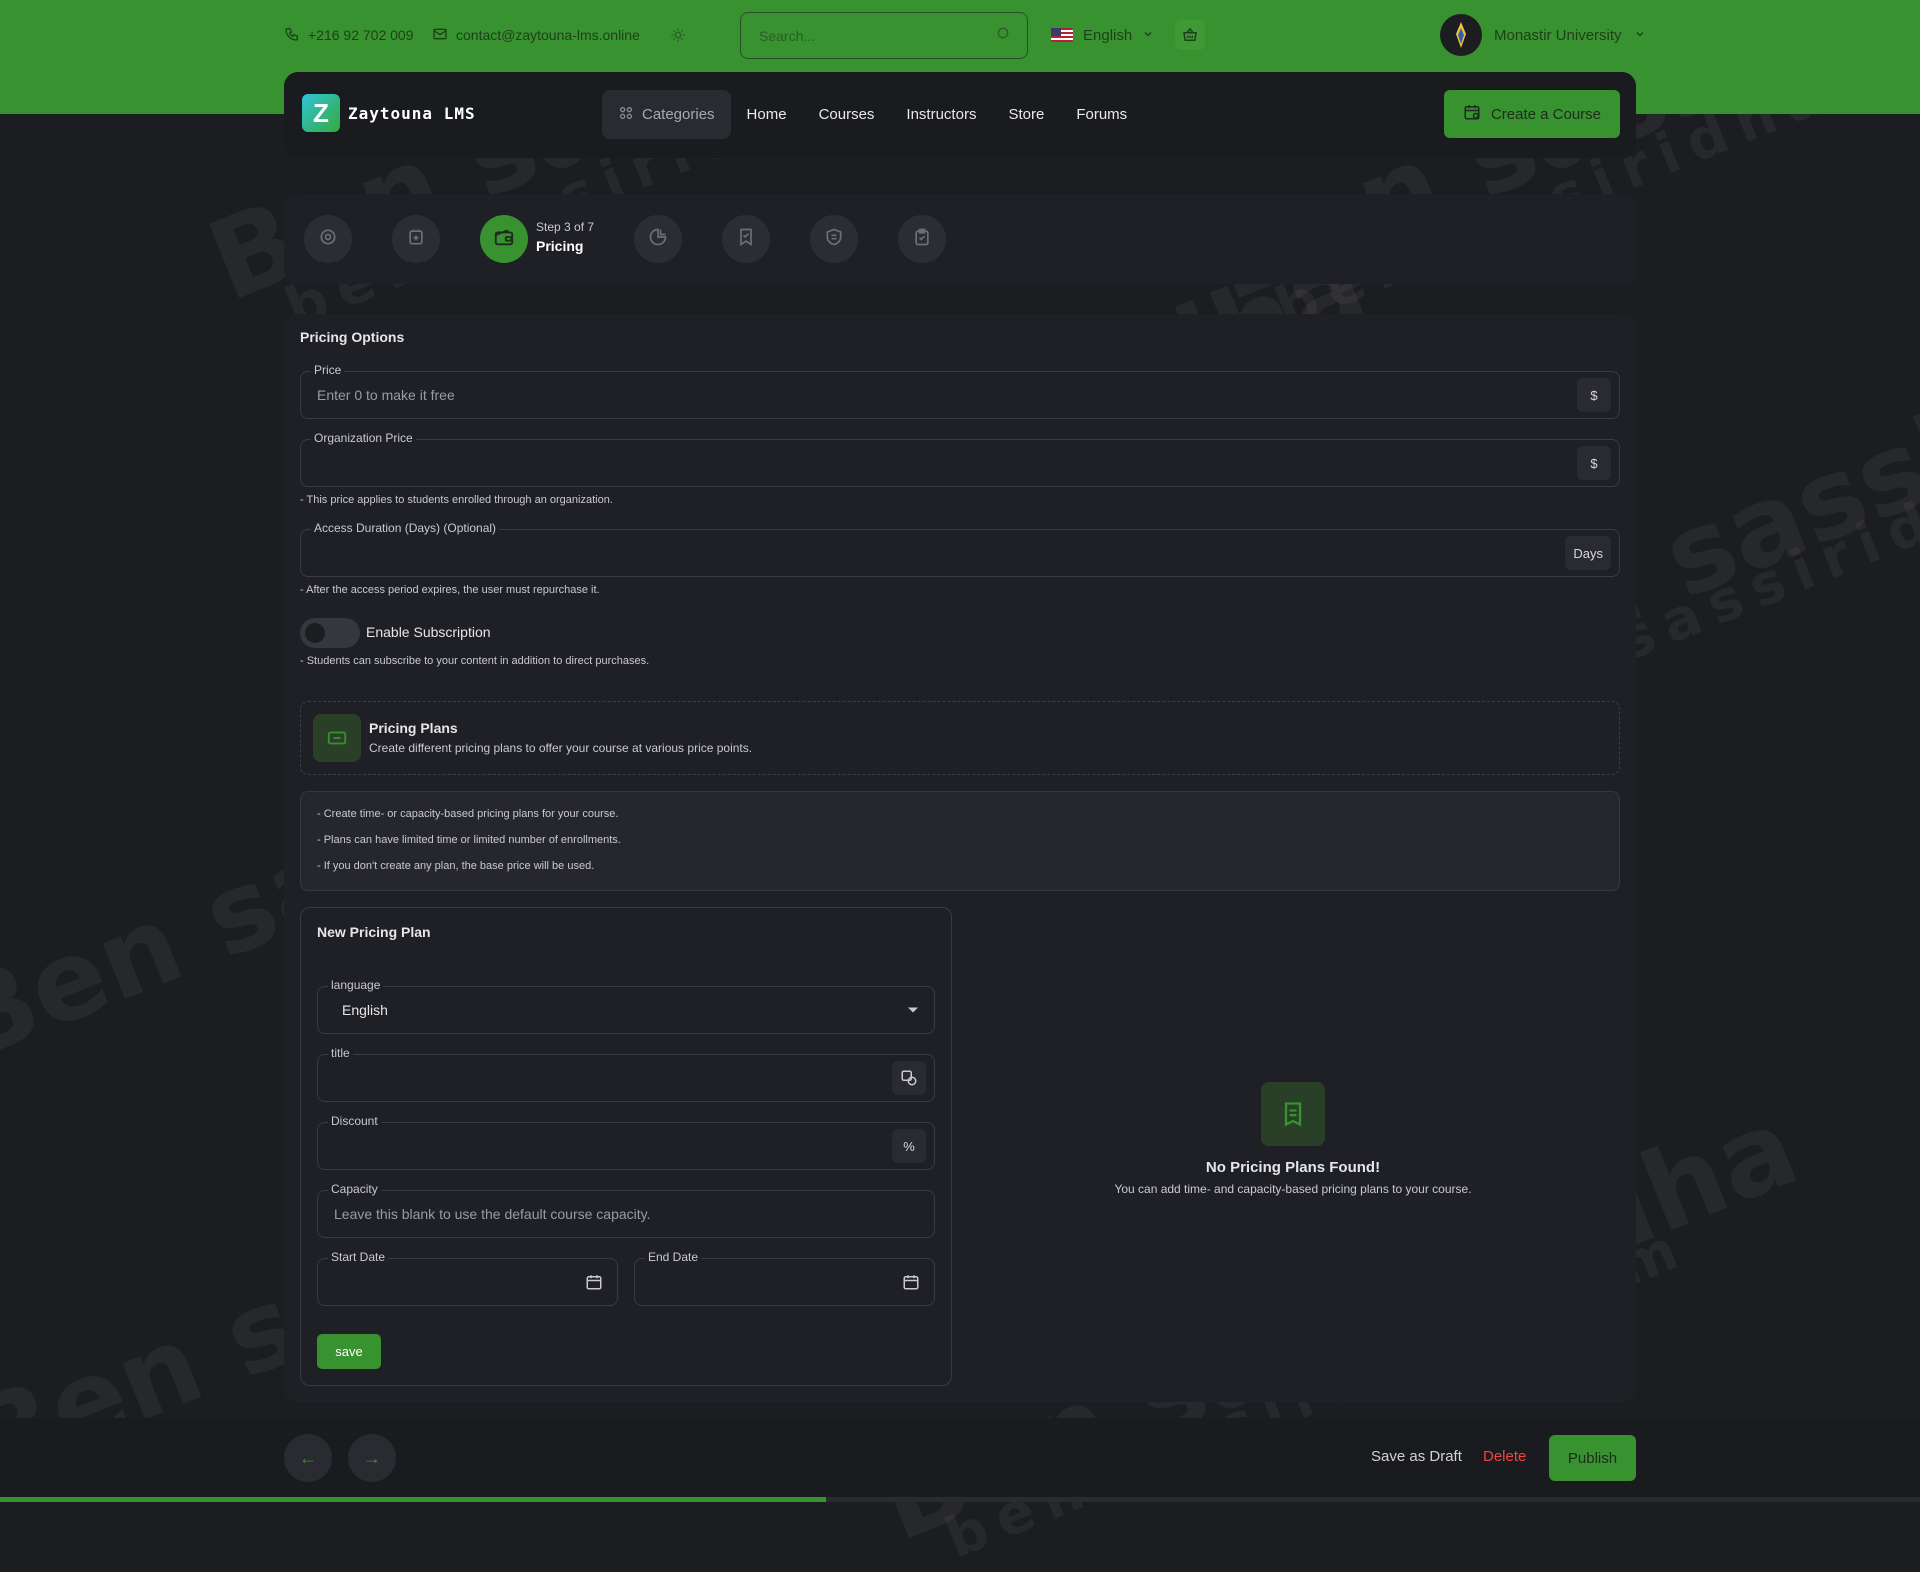  I want to click on calendar-plus-icon, so click(1472, 114).